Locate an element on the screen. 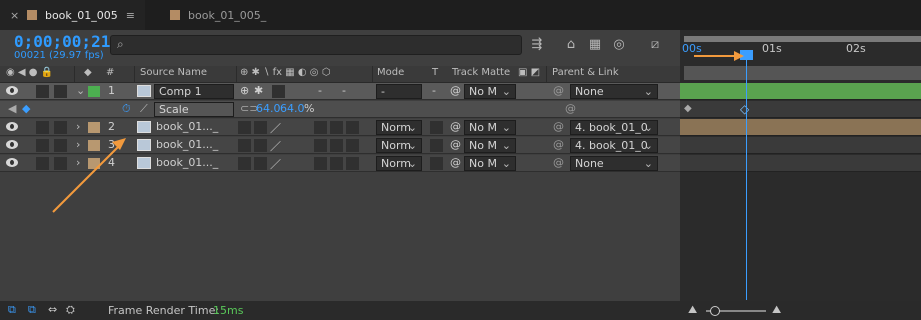 The height and width of the screenshot is (320, 921). status-bar: ⧉ ⧉ ⇔ ⛭ Frame Render Time: 15ms ⛰ ⛰ is located at coordinates (460, 310).